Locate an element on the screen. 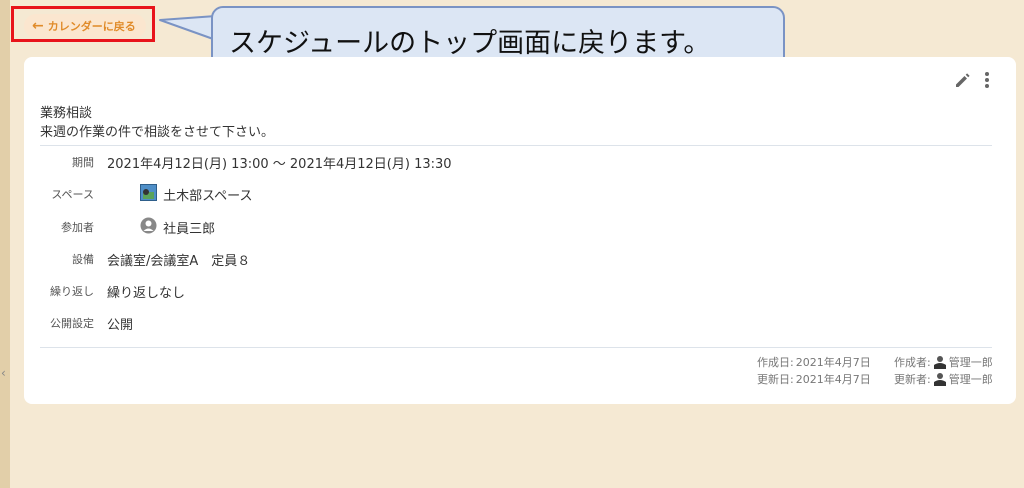  repeat-value: 繰り返しなし is located at coordinates (146, 293).